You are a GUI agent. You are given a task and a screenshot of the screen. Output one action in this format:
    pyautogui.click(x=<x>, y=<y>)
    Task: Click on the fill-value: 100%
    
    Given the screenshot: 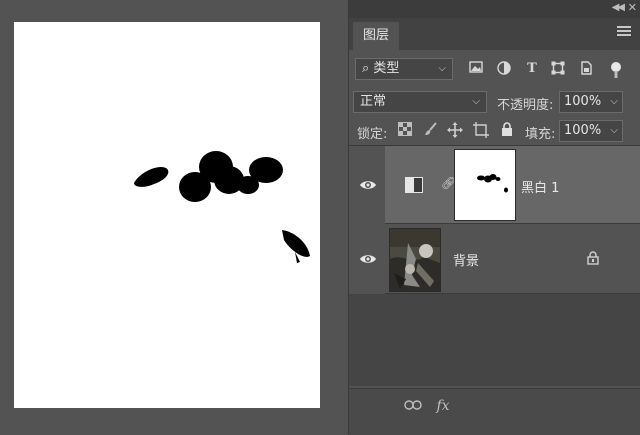 What is the action you would take?
    pyautogui.click(x=583, y=130)
    